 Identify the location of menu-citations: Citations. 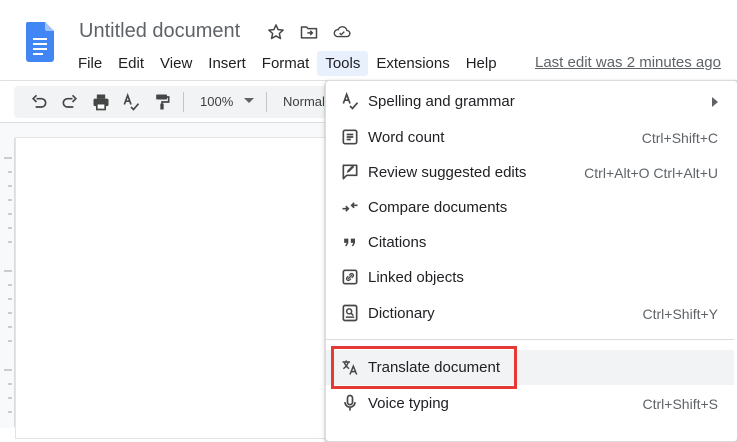
(530, 242).